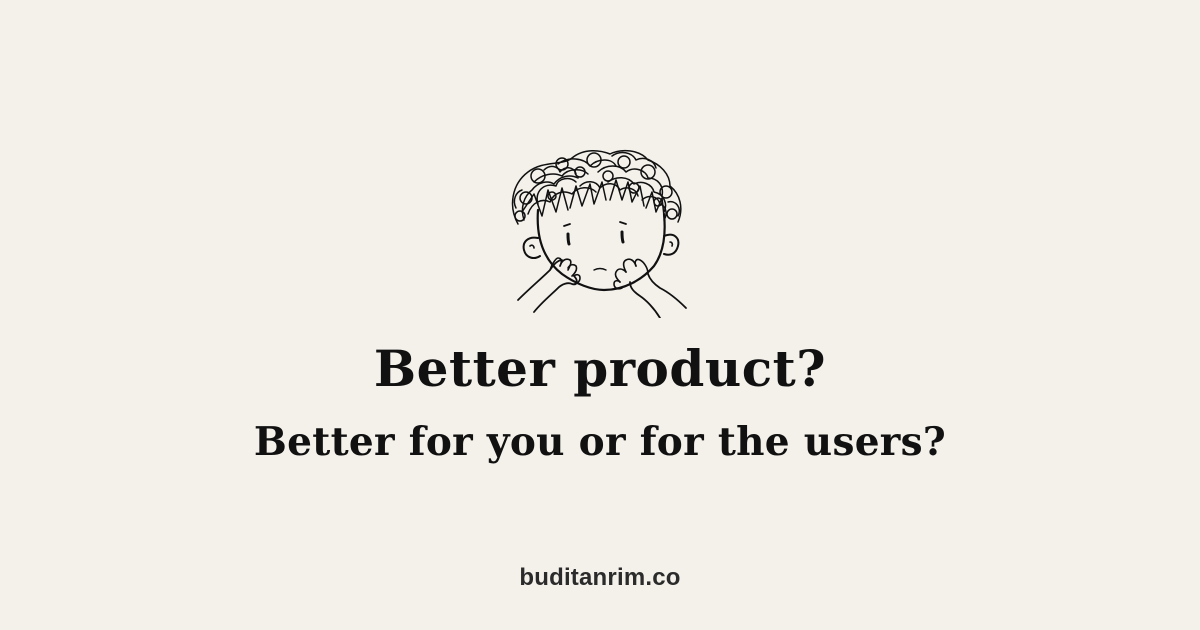  I want to click on headline: Better product?, so click(600, 368).